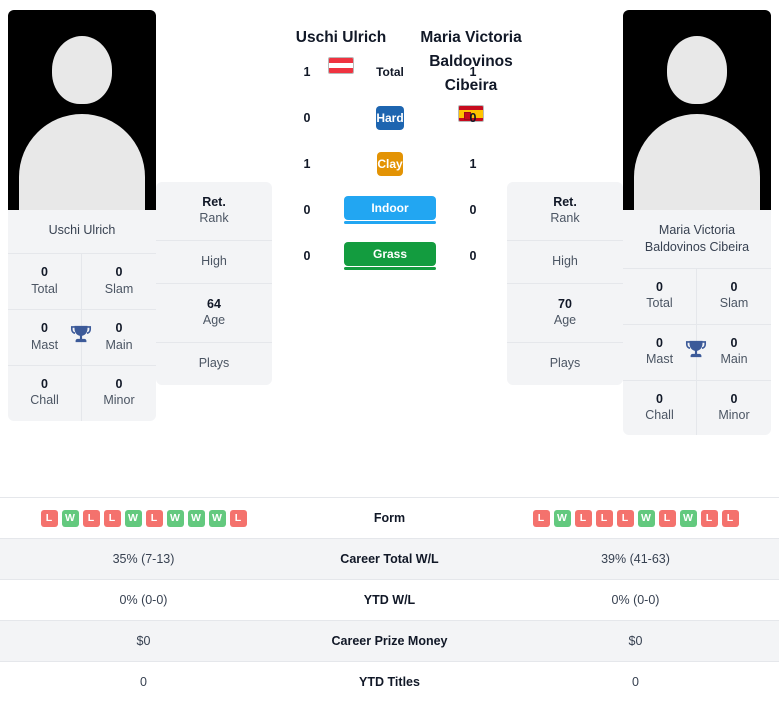  I want to click on table-row: $0 Career Prize Money $0, so click(389, 640).